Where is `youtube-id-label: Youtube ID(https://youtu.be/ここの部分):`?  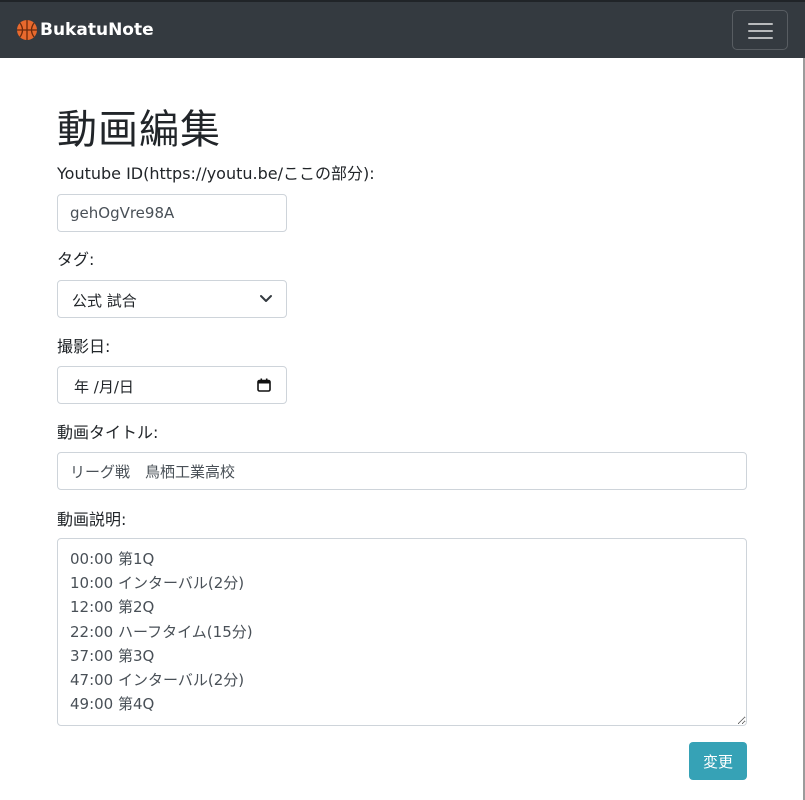 youtube-id-label: Youtube ID(https://youtu.be/ここの部分): is located at coordinates (216, 173).